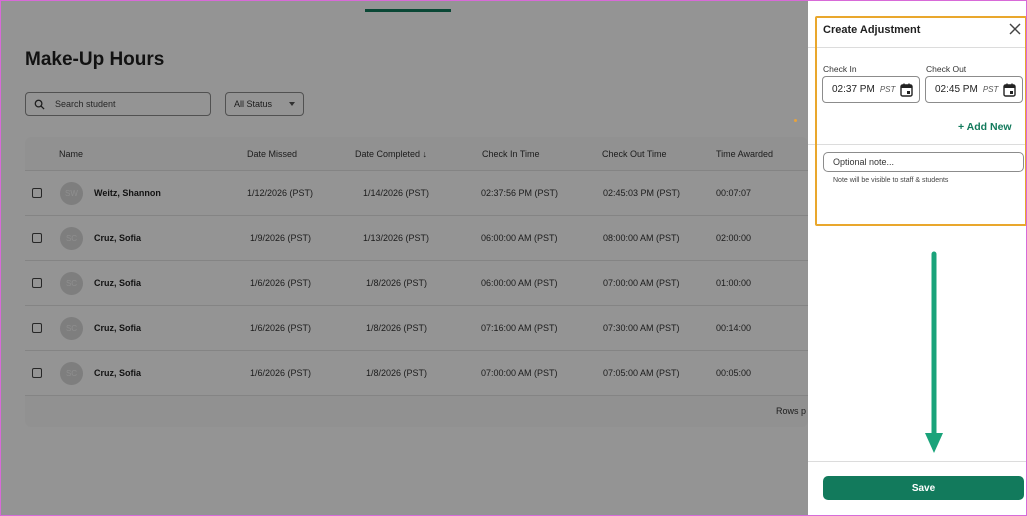 The width and height of the screenshot is (1027, 516). Describe the element at coordinates (923, 488) in the screenshot. I see `save-button: Save` at that location.